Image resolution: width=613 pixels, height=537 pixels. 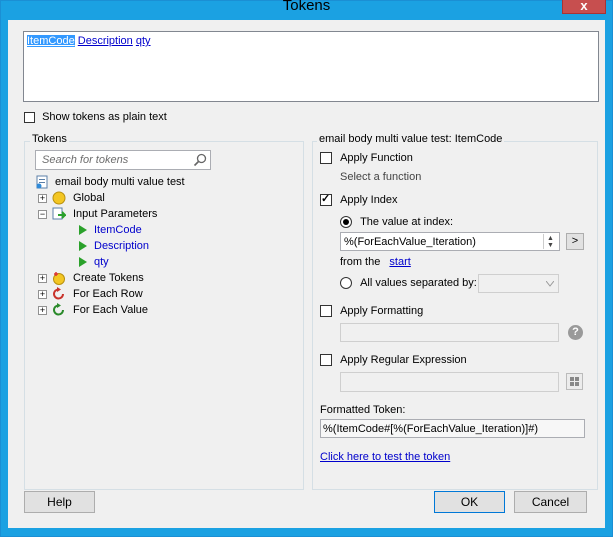 I want to click on token-editor: ItemCode Description qty, so click(x=311, y=66).